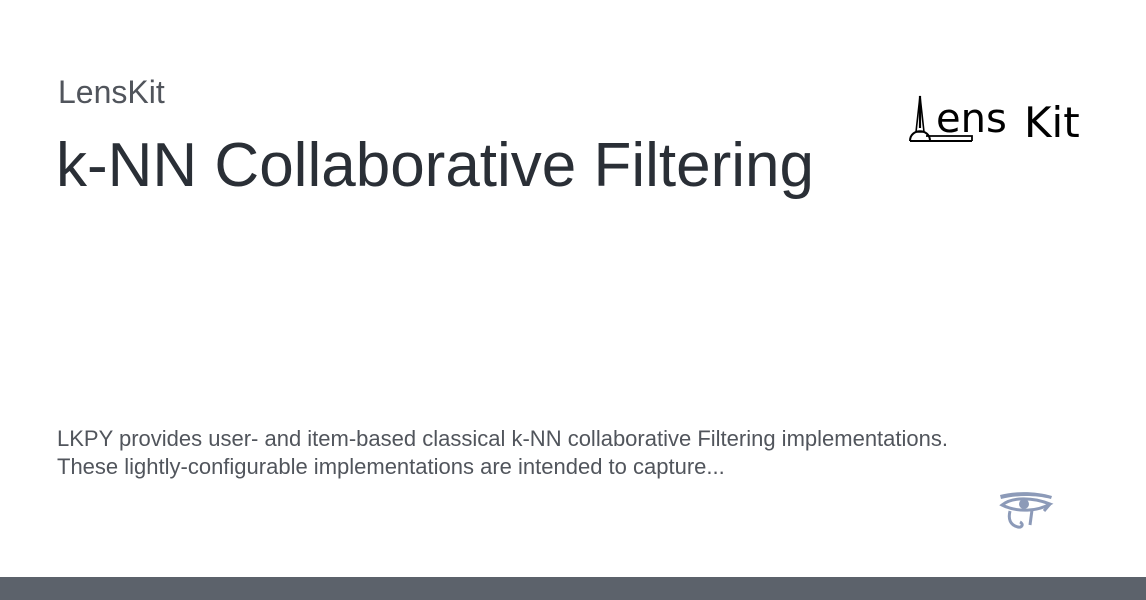 This screenshot has width=1146, height=600. What do you see at coordinates (573, 588) in the screenshot?
I see `footer-bar` at bounding box center [573, 588].